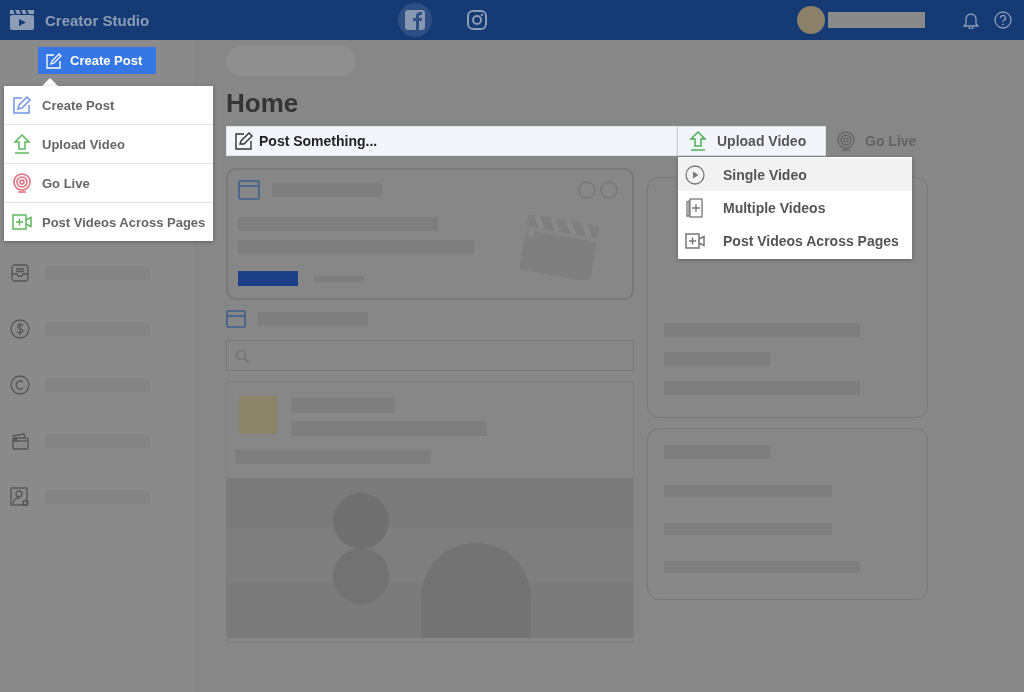 This screenshot has width=1024, height=692. I want to click on notification-bell-icon, so click(971, 20).